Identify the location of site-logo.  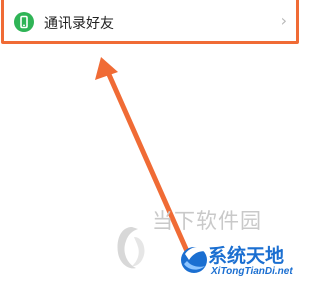
(131, 248).